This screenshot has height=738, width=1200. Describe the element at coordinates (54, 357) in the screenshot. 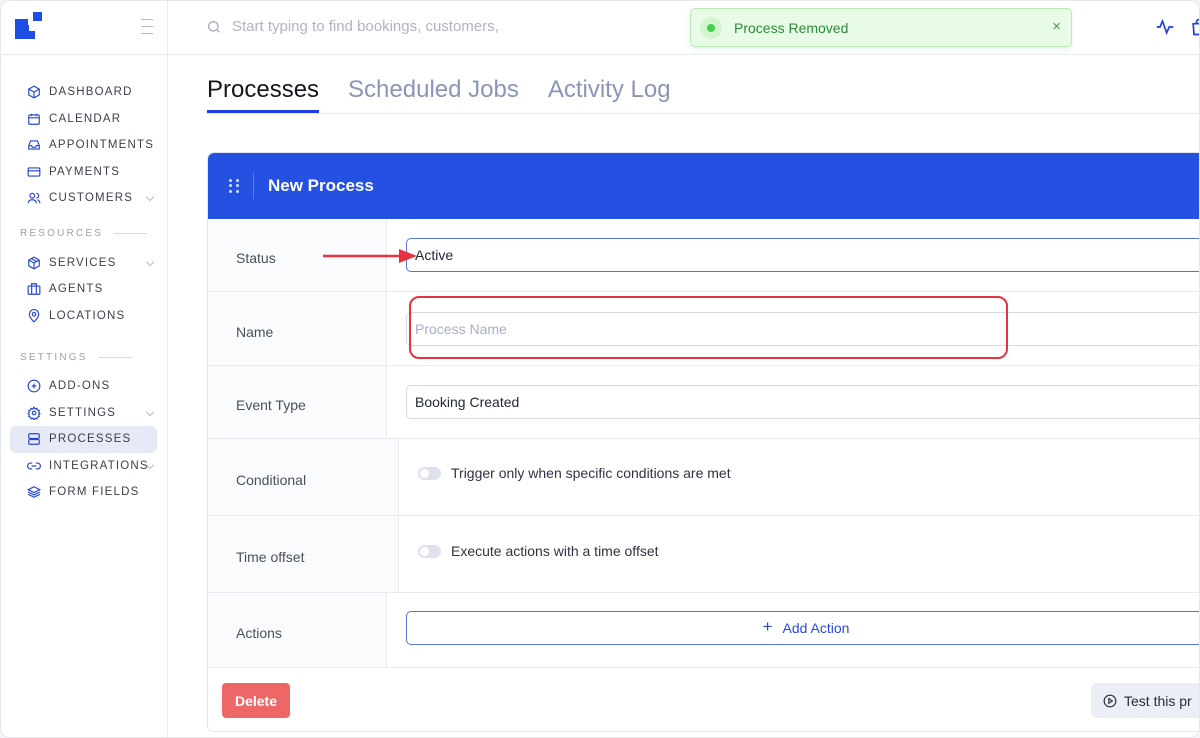

I see `section-title: SETTINGS` at that location.